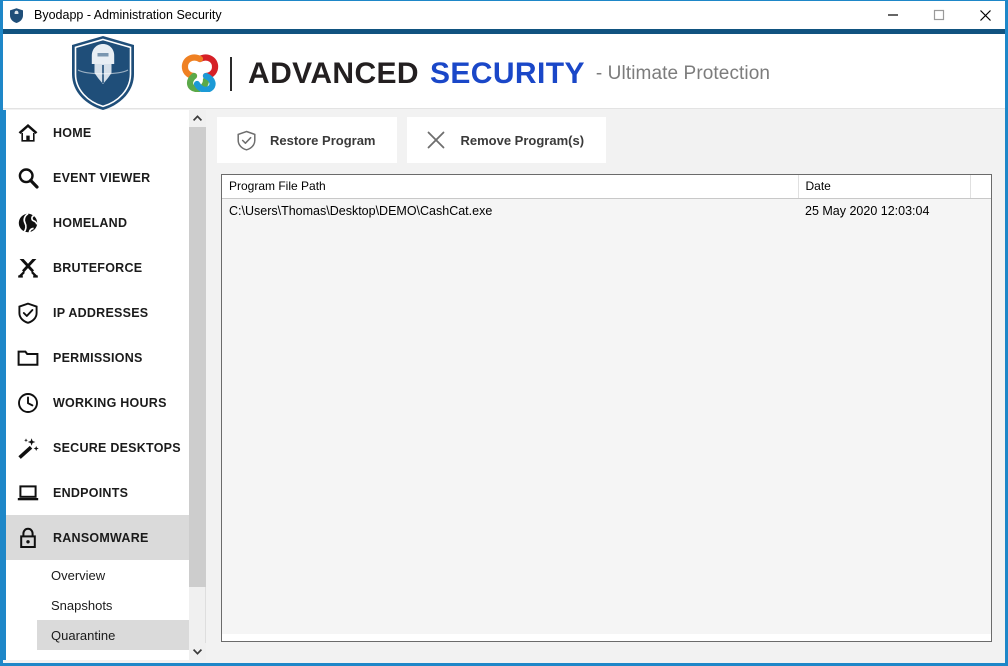 Image resolution: width=1008 pixels, height=666 pixels. Describe the element at coordinates (28, 448) in the screenshot. I see `magic-wand-icon` at that location.